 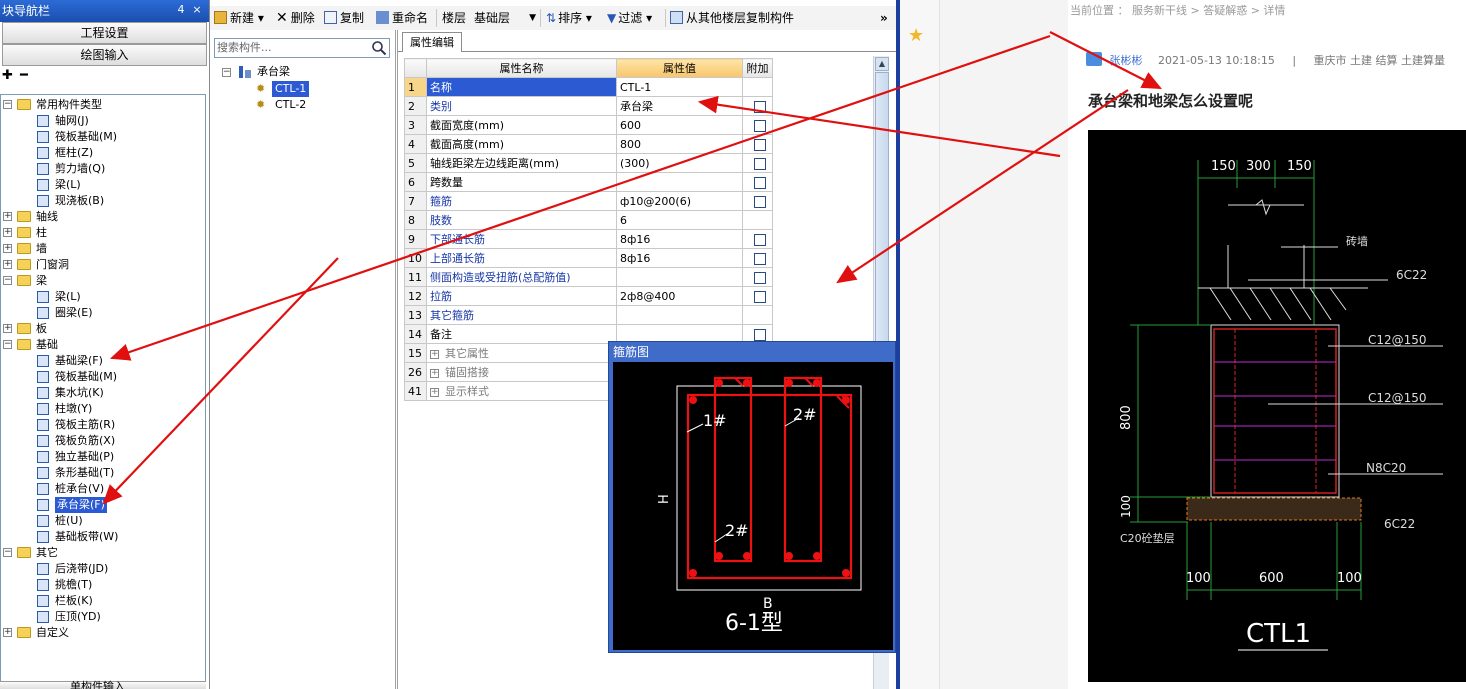 I want to click on delete-button: ✕ 删除, so click(x=295, y=18).